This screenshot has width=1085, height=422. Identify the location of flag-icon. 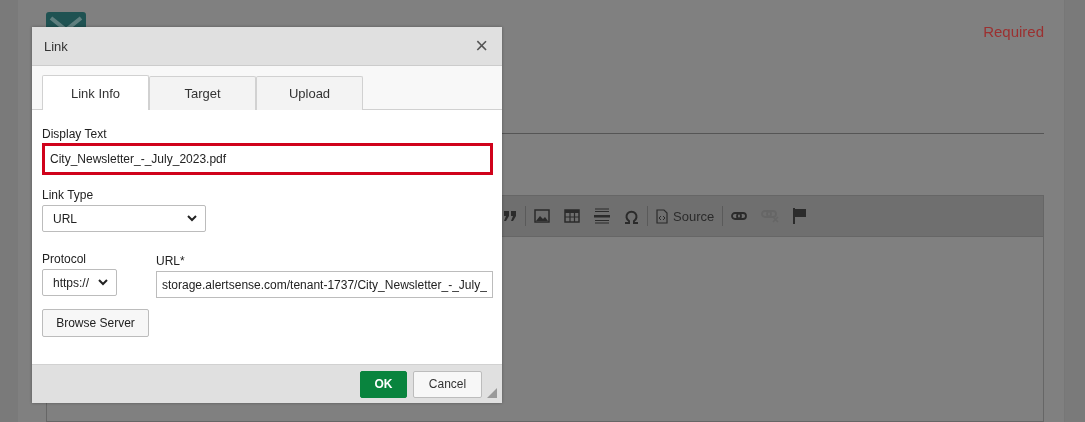
(800, 216).